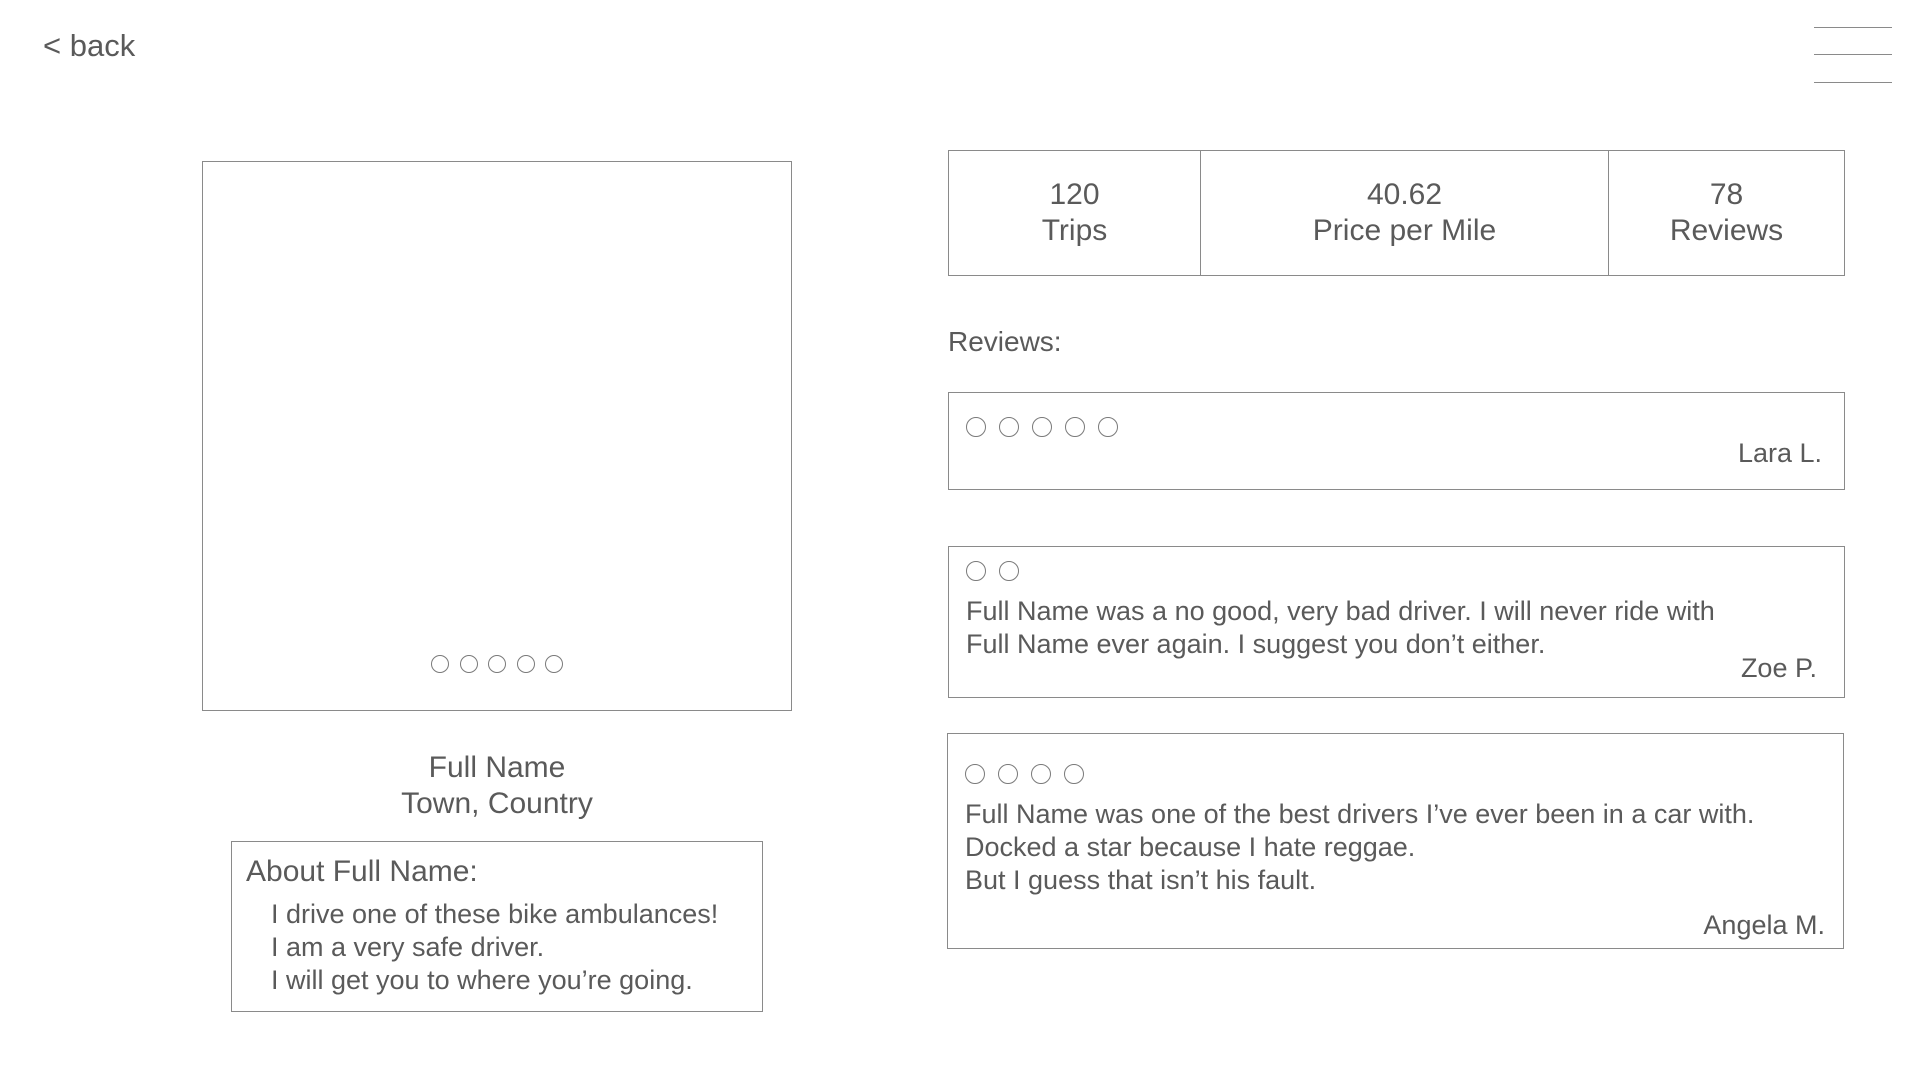  What do you see at coordinates (1726, 194) in the screenshot?
I see `stat-value: 78` at bounding box center [1726, 194].